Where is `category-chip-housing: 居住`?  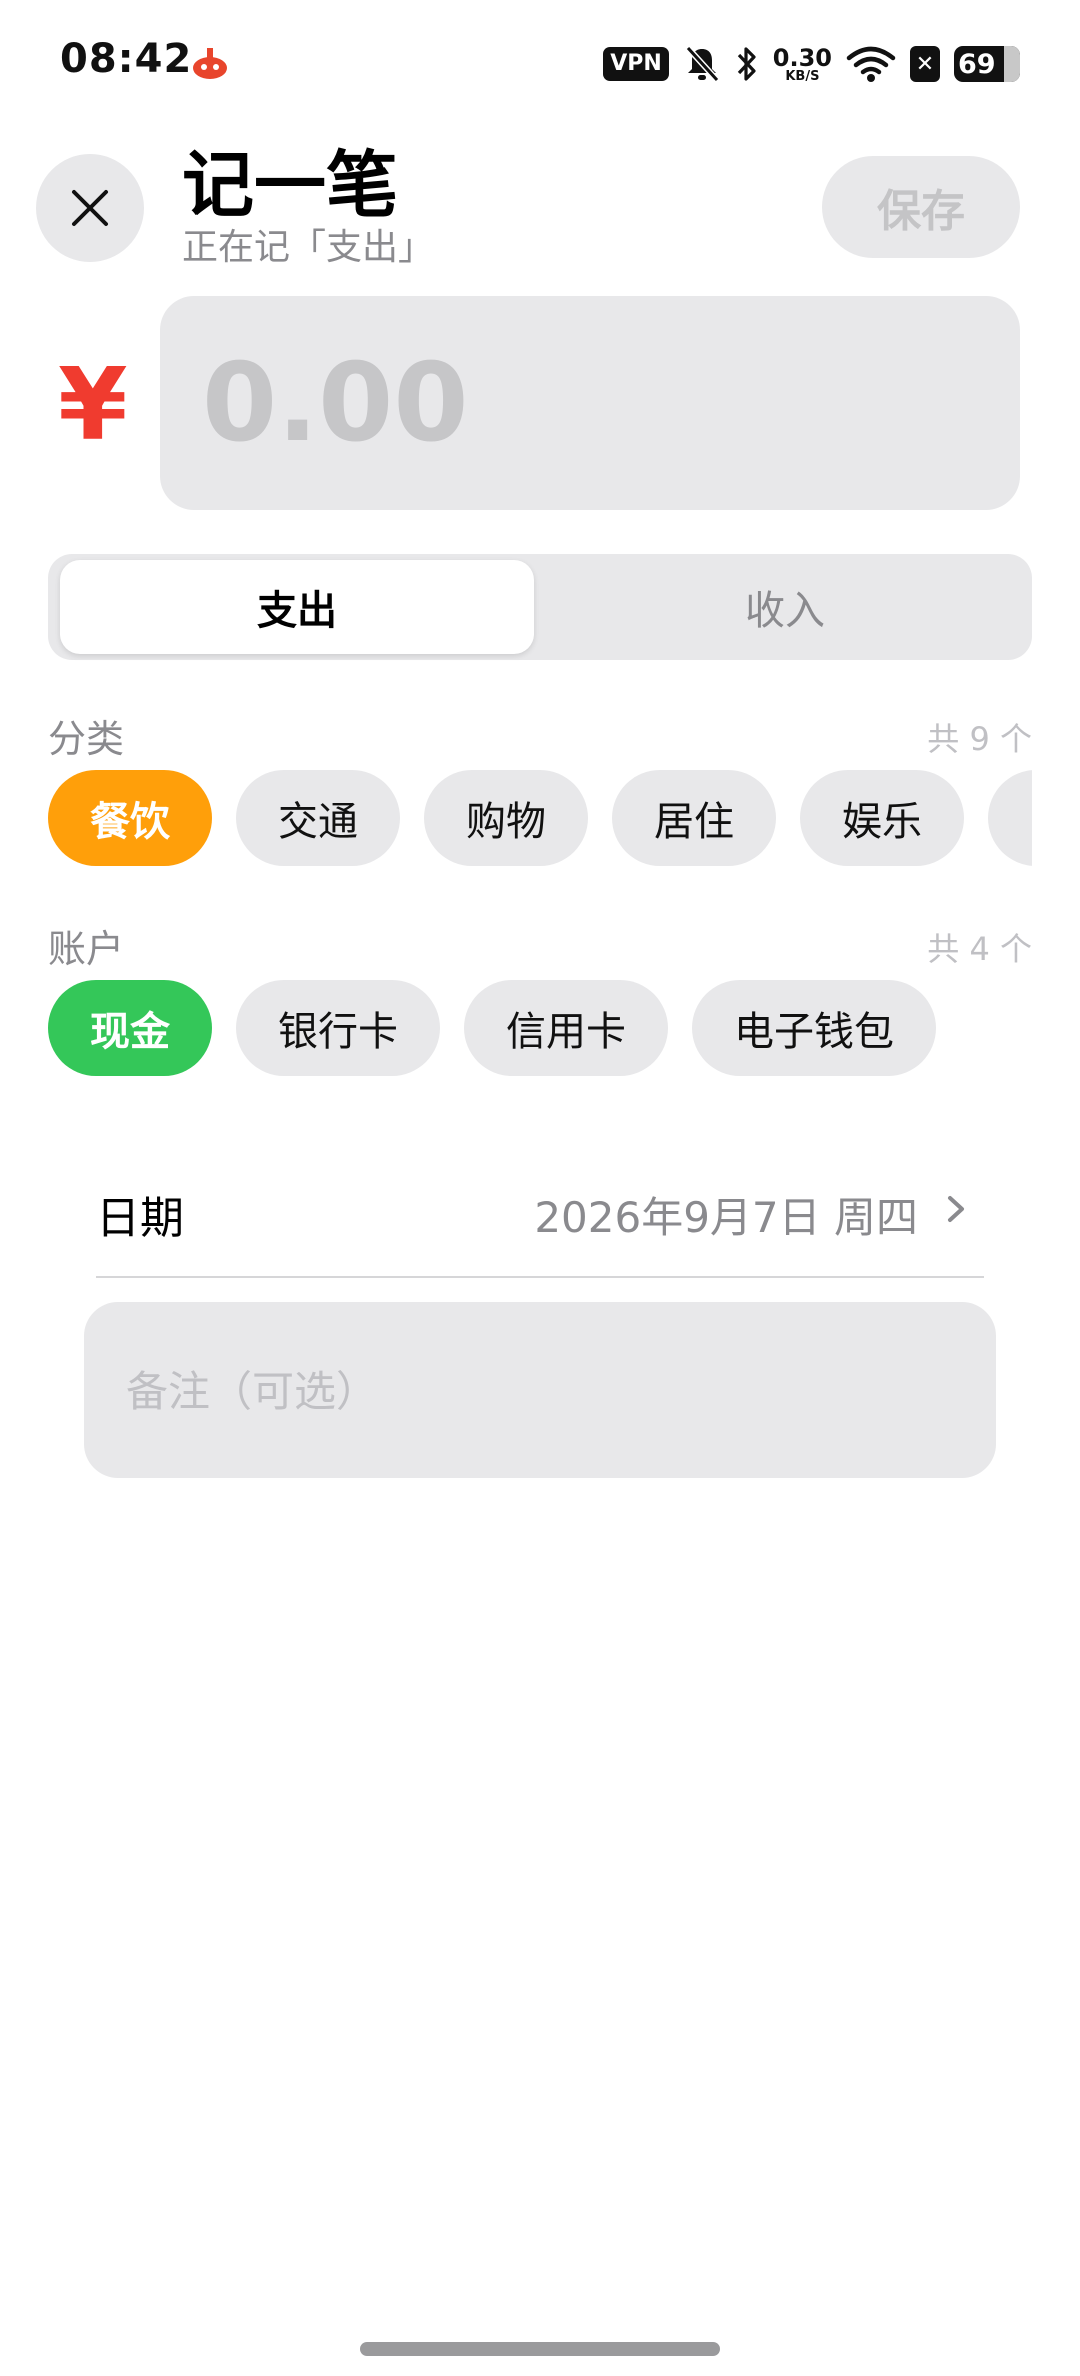
category-chip-housing: 居住 is located at coordinates (694, 818).